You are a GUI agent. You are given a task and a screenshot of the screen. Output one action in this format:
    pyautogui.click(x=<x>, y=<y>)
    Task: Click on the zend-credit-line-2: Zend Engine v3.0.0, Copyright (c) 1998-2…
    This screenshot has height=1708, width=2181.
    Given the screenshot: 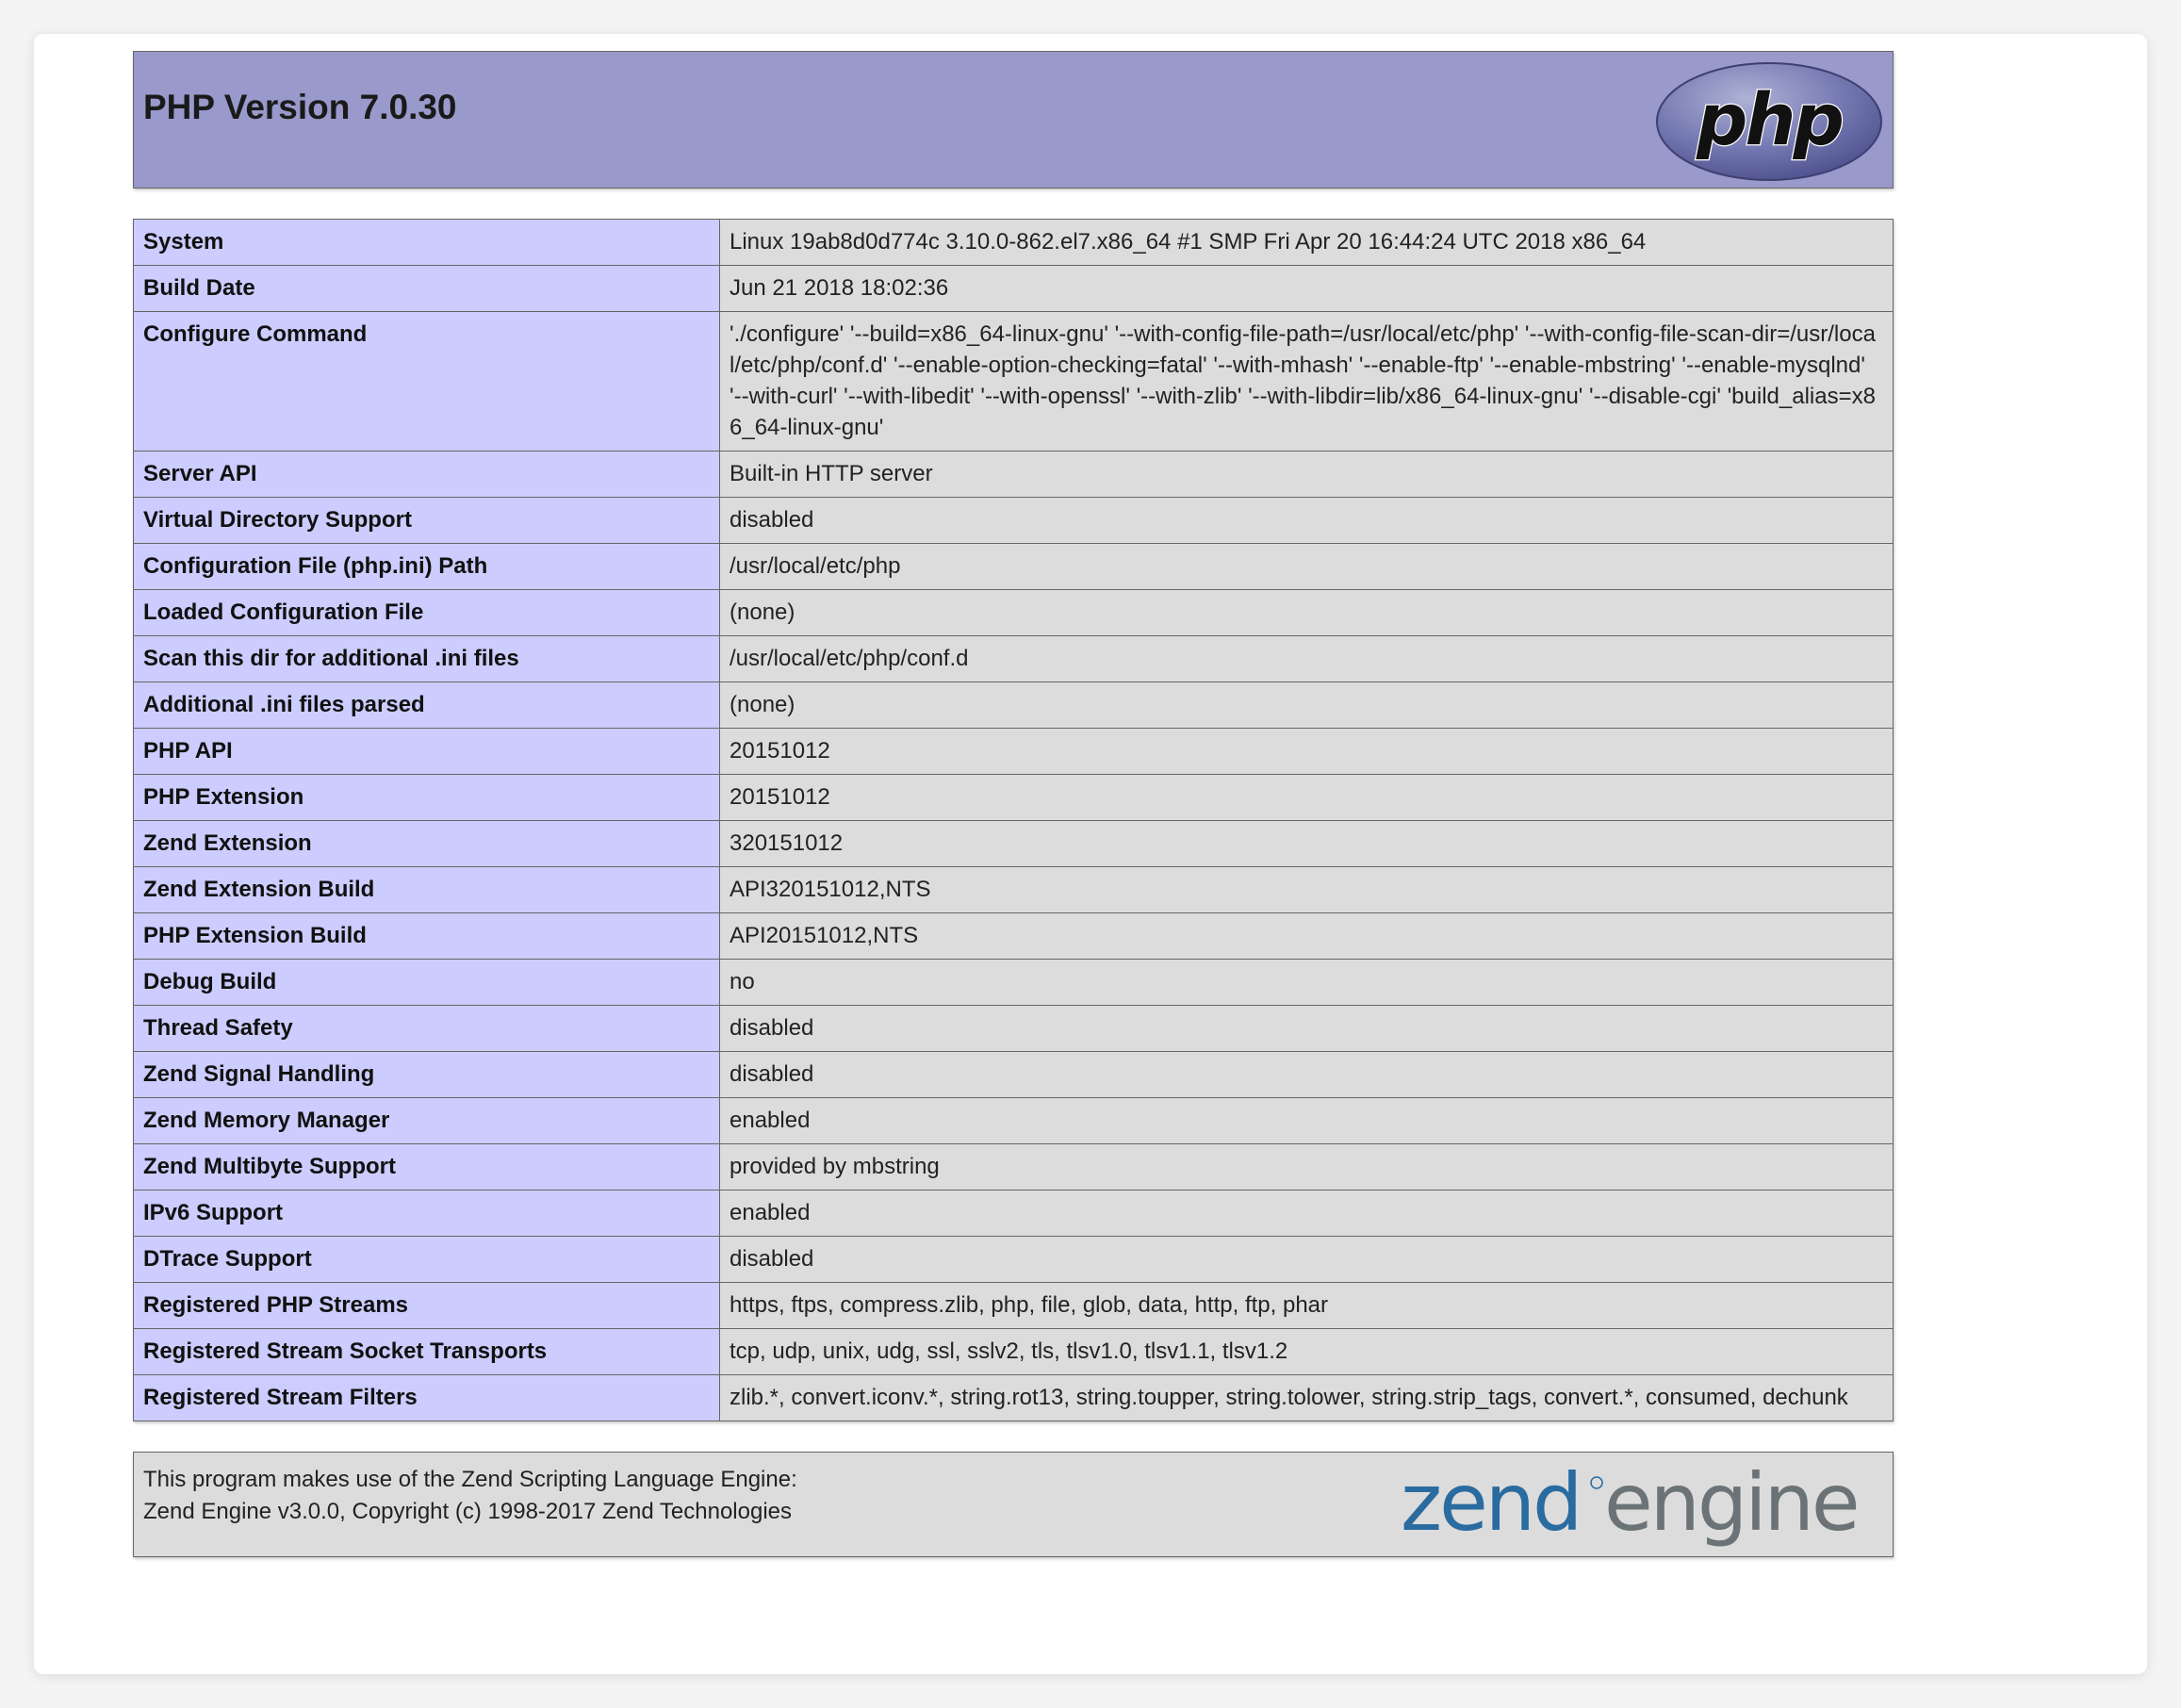 What is the action you would take?
    pyautogui.click(x=467, y=1511)
    